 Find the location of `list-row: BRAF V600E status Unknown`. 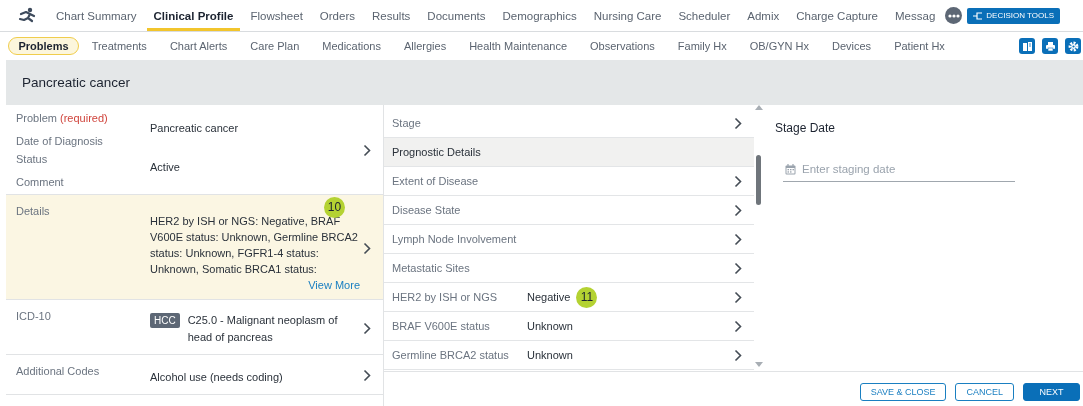

list-row: BRAF V600E status Unknown is located at coordinates (569, 326).